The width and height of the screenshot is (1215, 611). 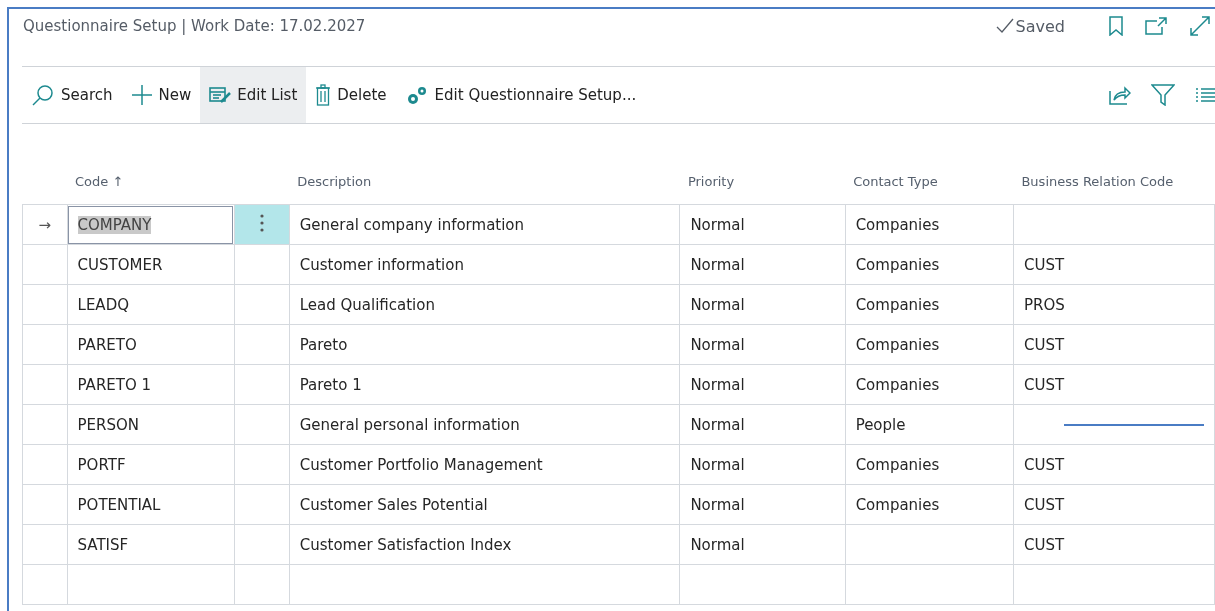 I want to click on more-options-icon, so click(x=261, y=222).